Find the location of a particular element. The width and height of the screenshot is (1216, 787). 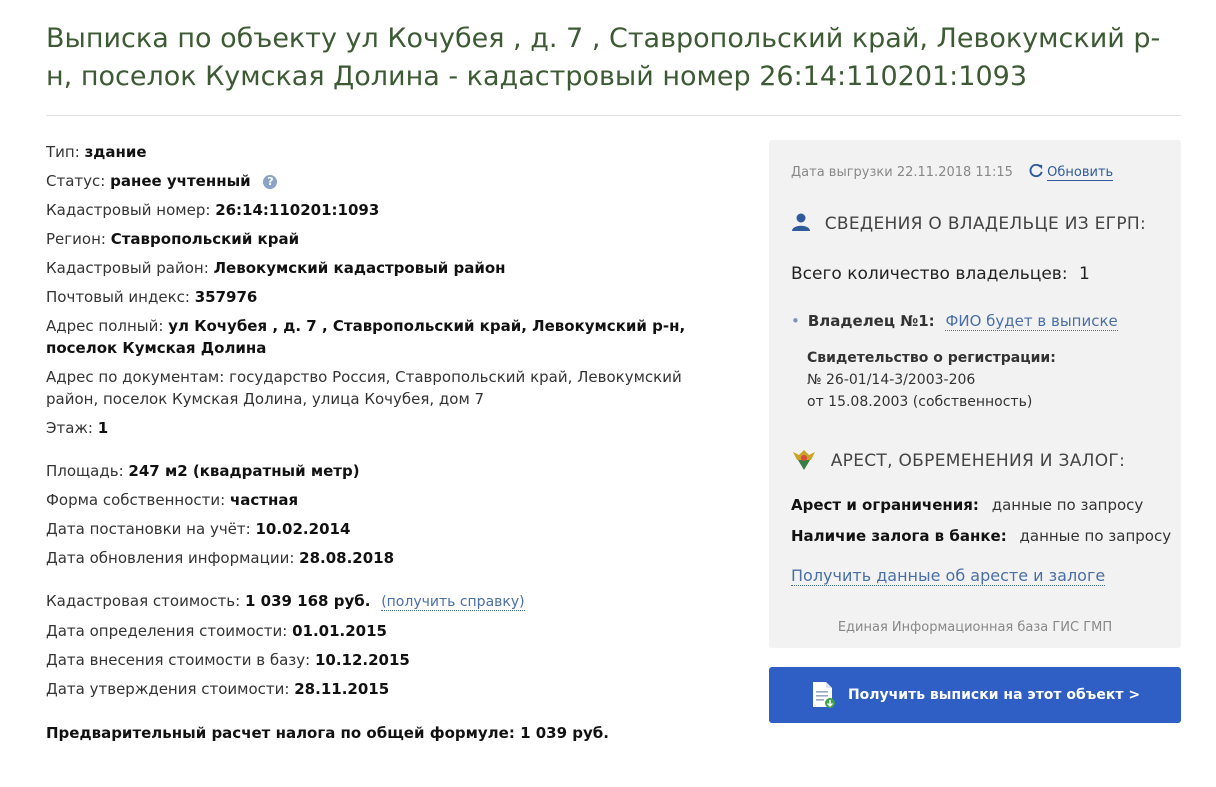

owners-heading: СВЕДЕНИЯ О ВЛАДЕЛЬЦЕ ИЗ ЕГРП: is located at coordinates (968, 223).